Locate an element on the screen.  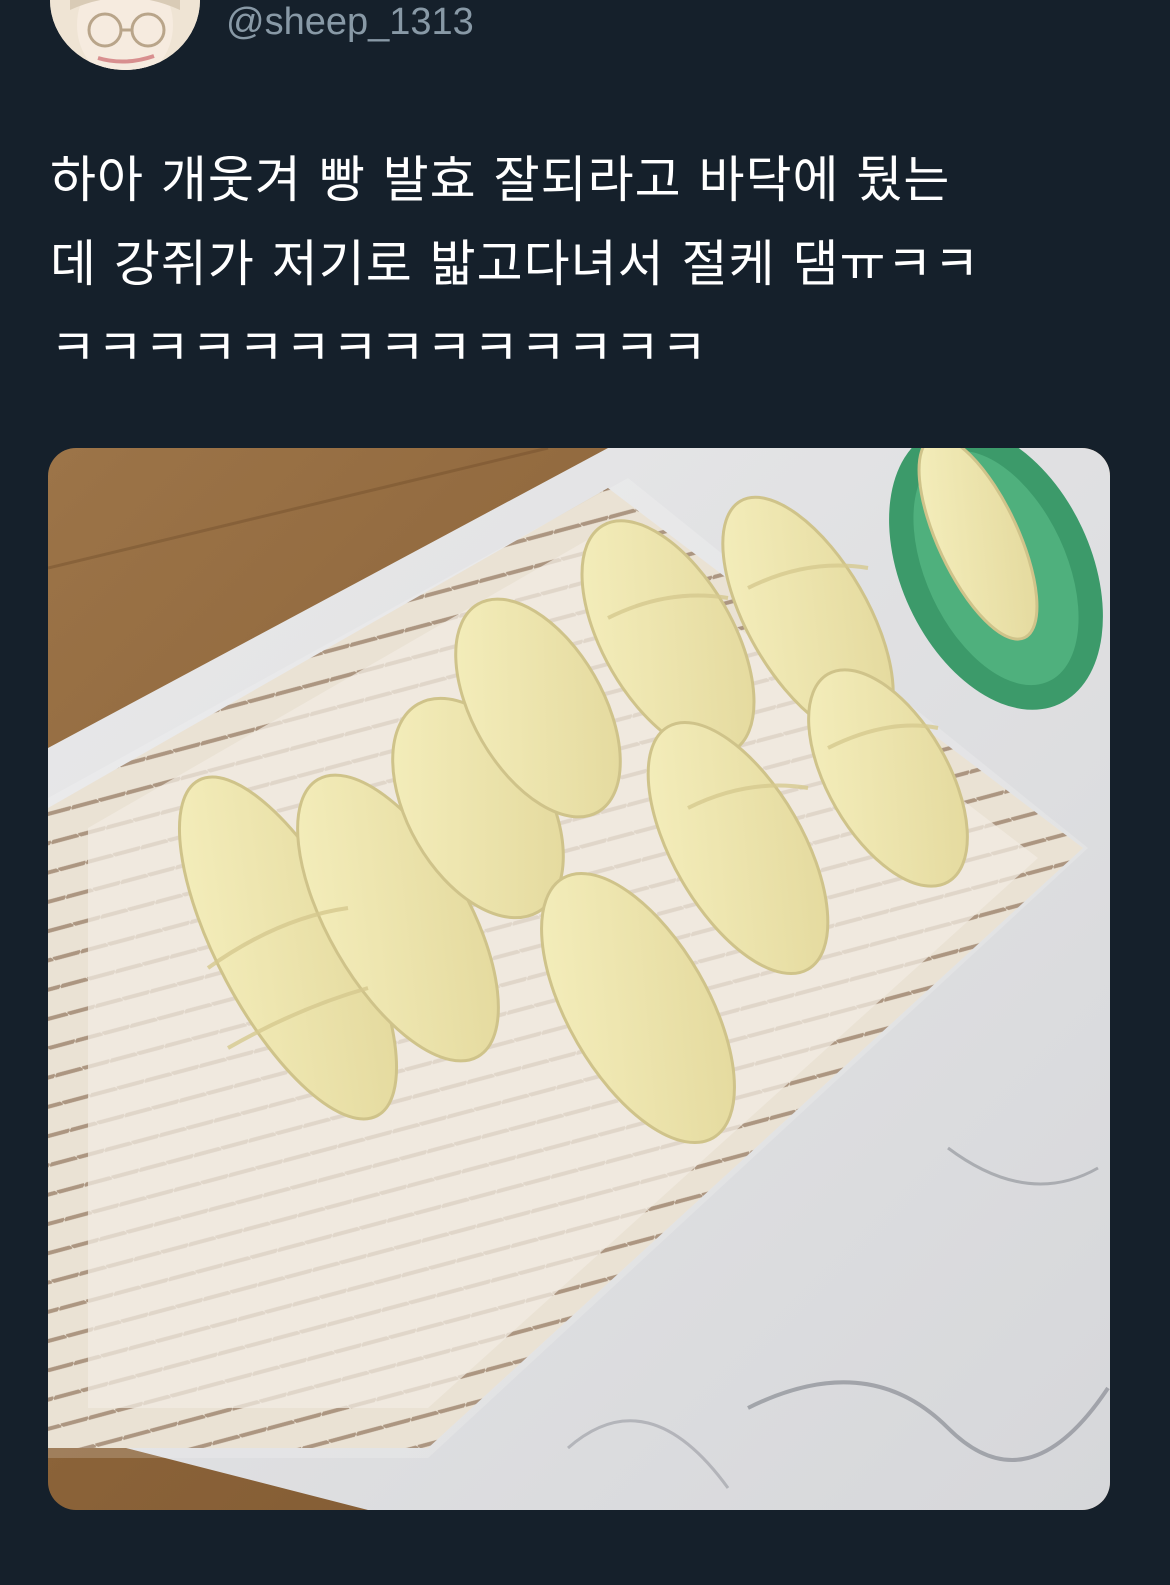
avatar is located at coordinates (125, 35).